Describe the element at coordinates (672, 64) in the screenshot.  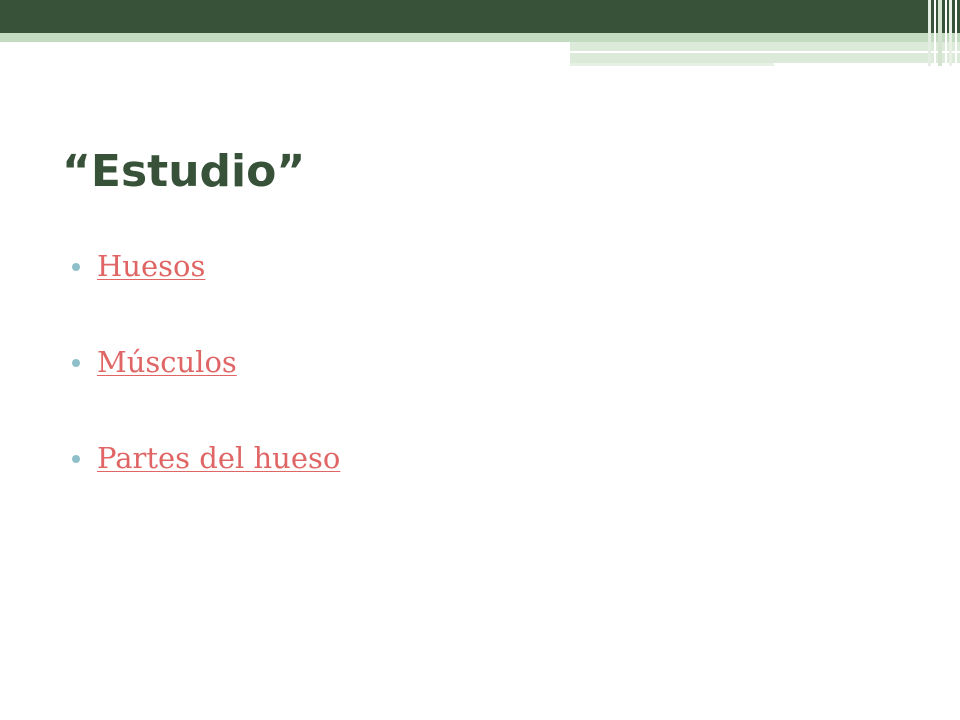
I see `header-band-accent-short` at that location.